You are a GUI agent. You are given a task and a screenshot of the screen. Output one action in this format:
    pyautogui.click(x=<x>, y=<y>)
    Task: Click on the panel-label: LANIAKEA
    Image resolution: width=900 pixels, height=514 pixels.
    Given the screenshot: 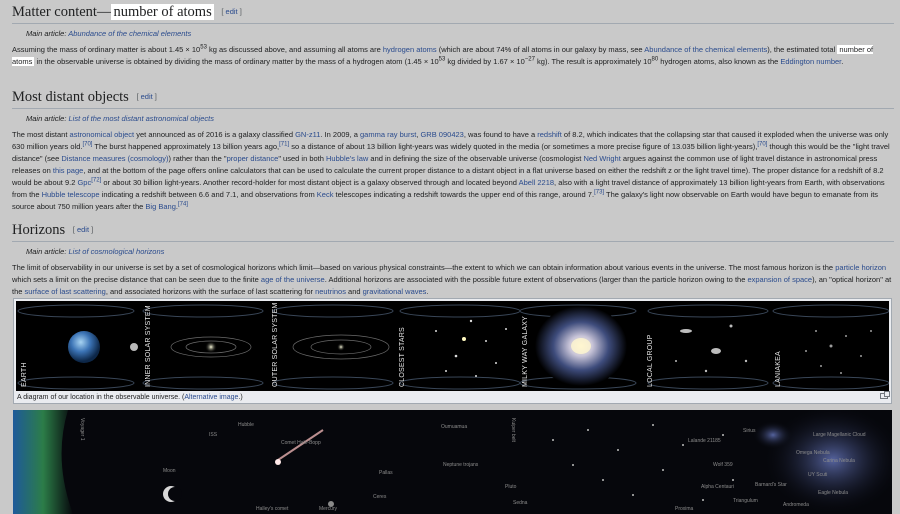 What is the action you would take?
    pyautogui.click(x=778, y=369)
    